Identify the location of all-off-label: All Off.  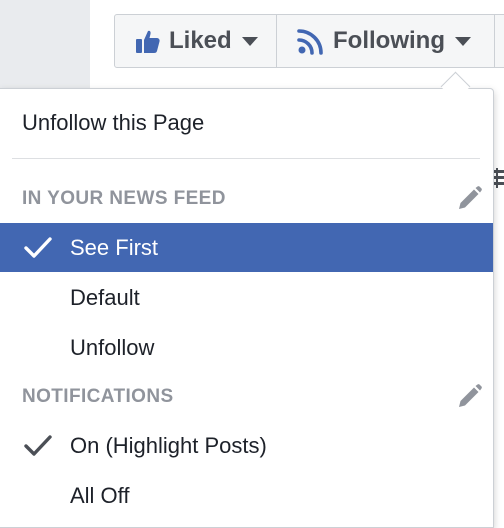
(100, 495).